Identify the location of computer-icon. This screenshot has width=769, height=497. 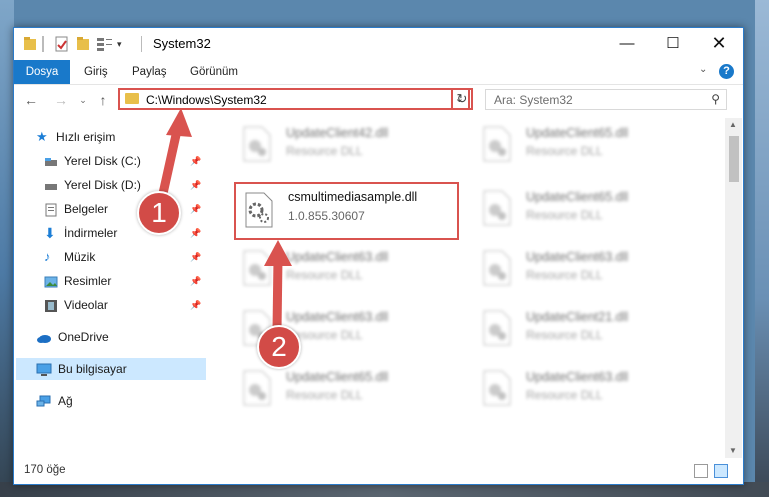
(44, 369).